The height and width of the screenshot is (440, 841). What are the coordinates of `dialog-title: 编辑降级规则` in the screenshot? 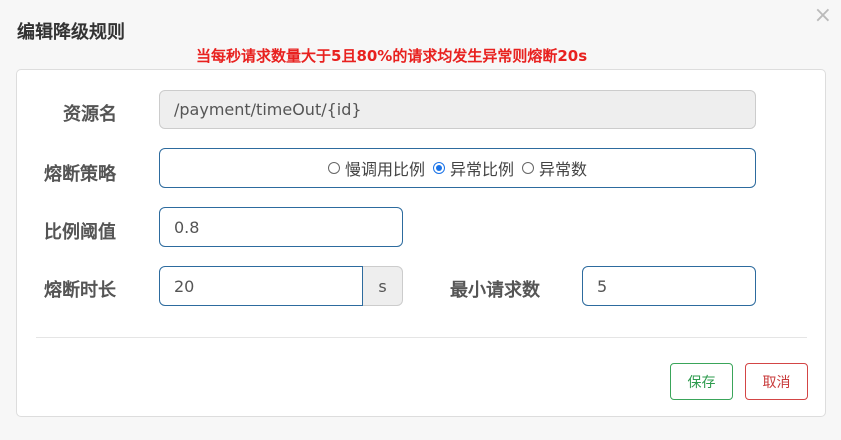 It's located at (71, 32).